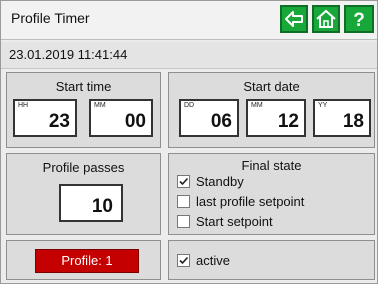 The width and height of the screenshot is (378, 284). Describe the element at coordinates (288, 121) in the screenshot. I see `month-value: 12` at that location.